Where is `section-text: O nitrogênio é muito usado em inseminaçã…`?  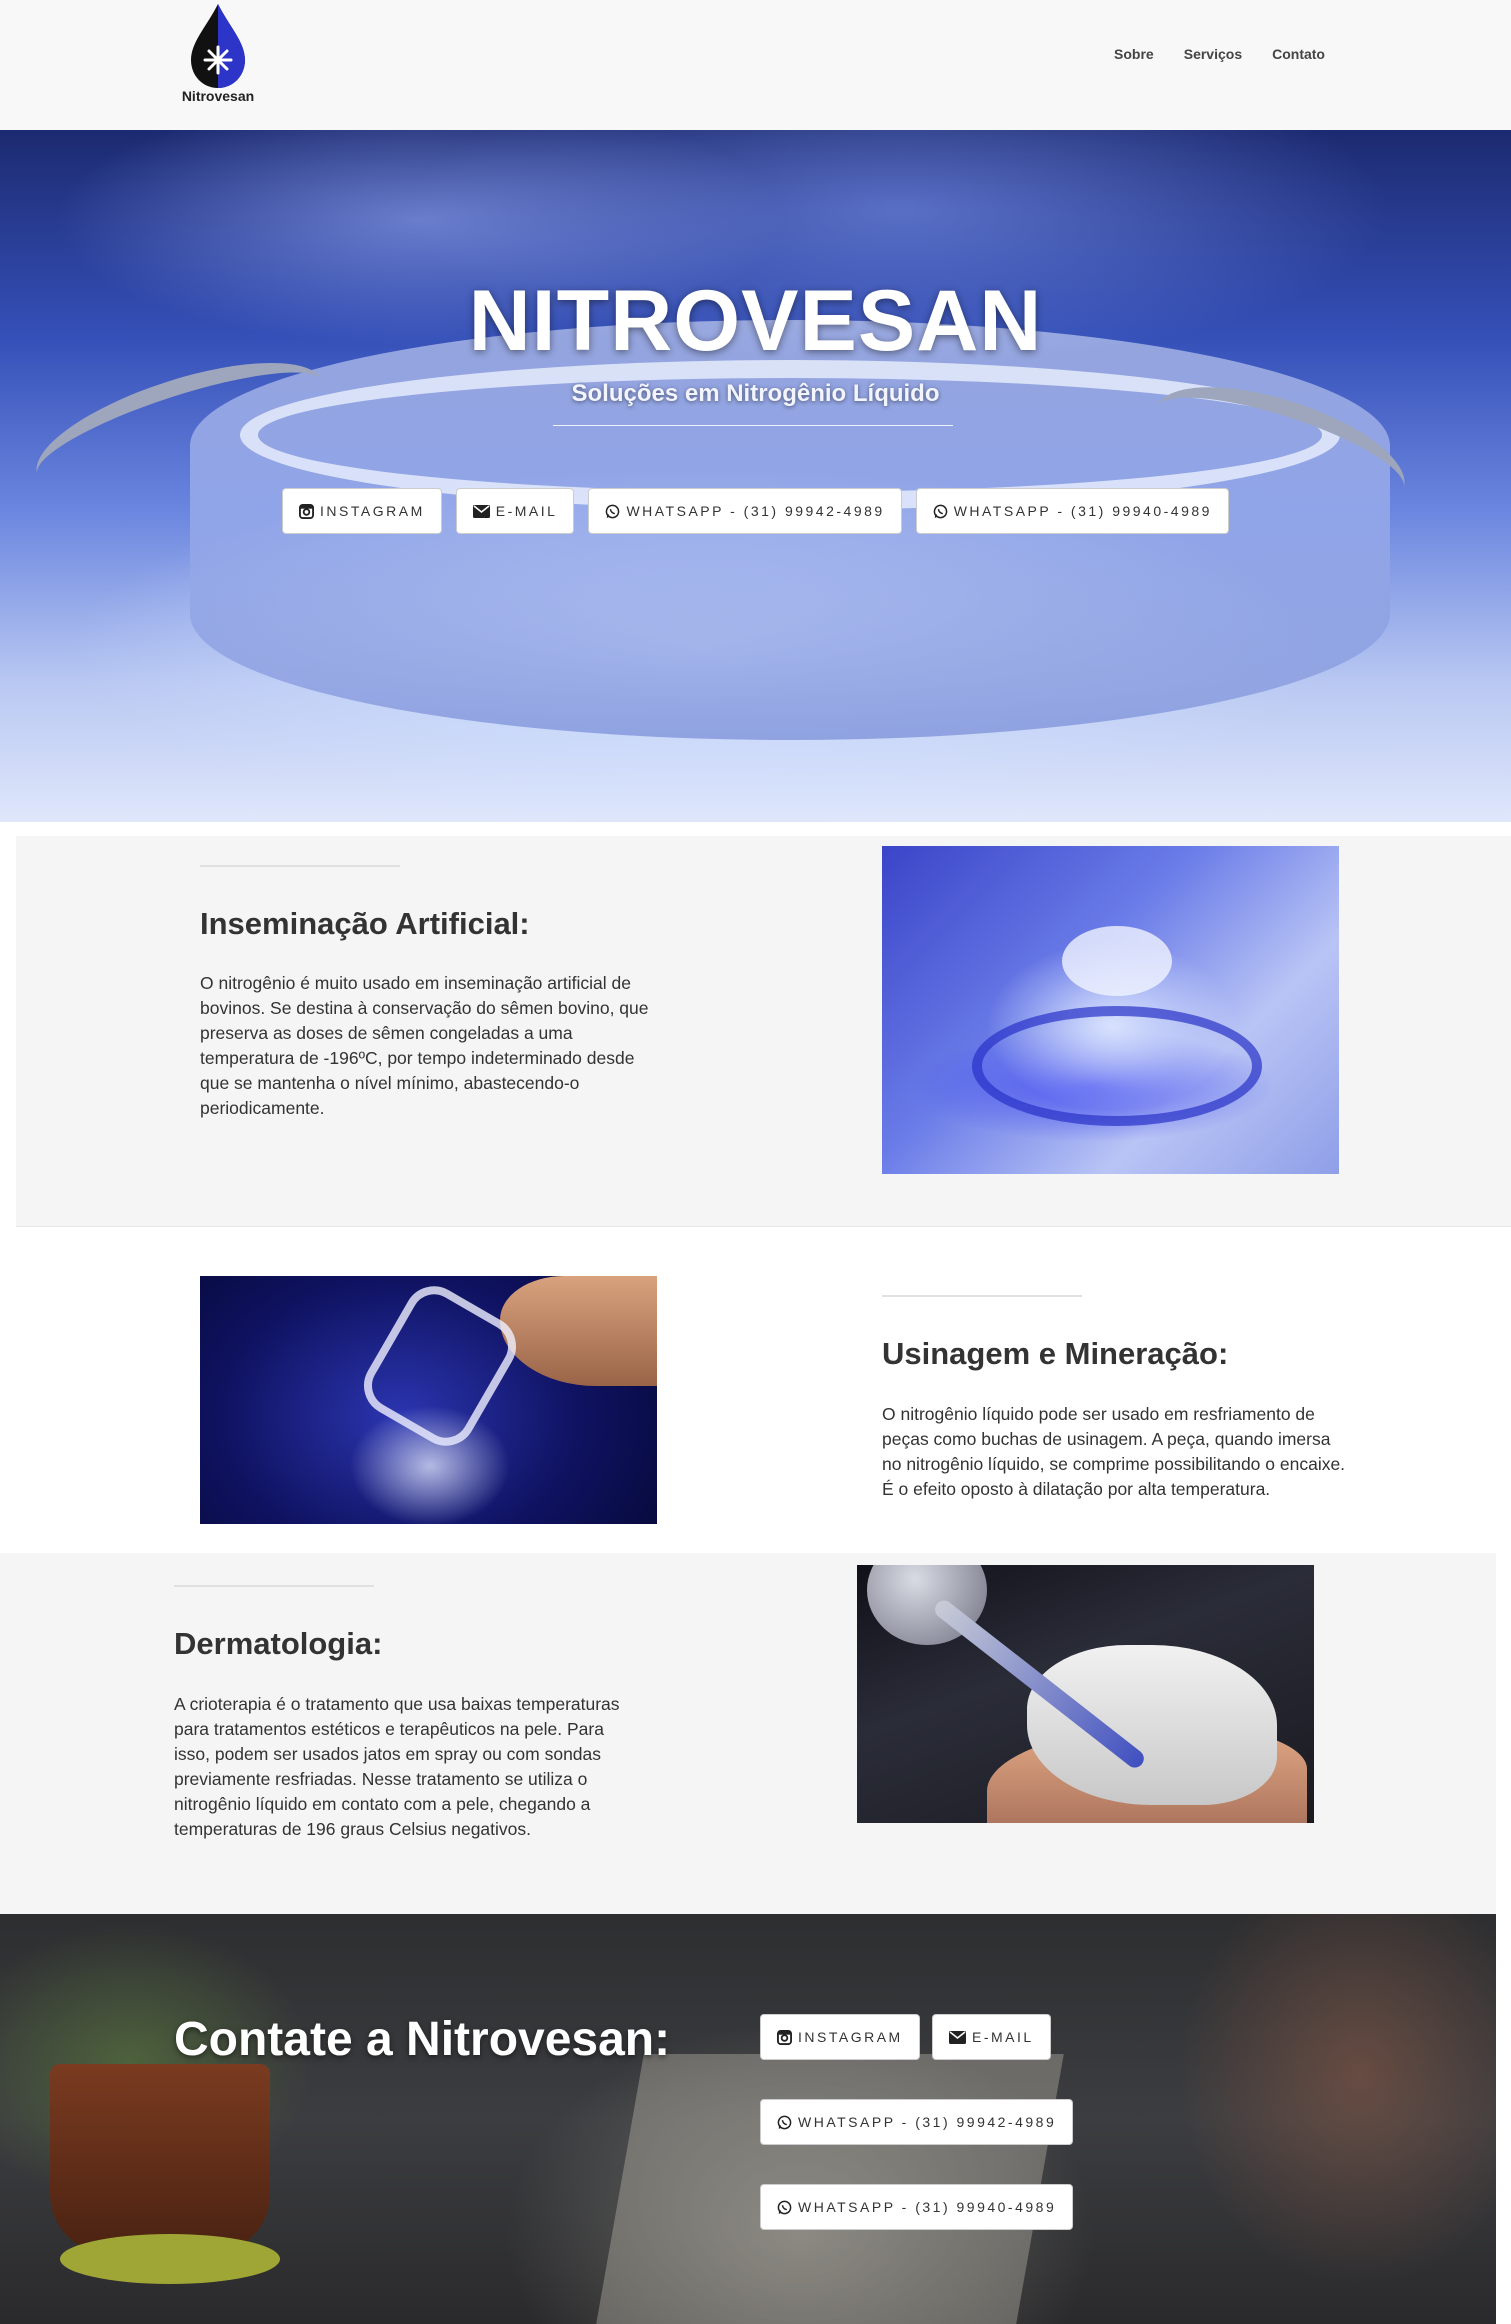
section-text: O nitrogênio é muito usado em inseminaçã… is located at coordinates (424, 1045).